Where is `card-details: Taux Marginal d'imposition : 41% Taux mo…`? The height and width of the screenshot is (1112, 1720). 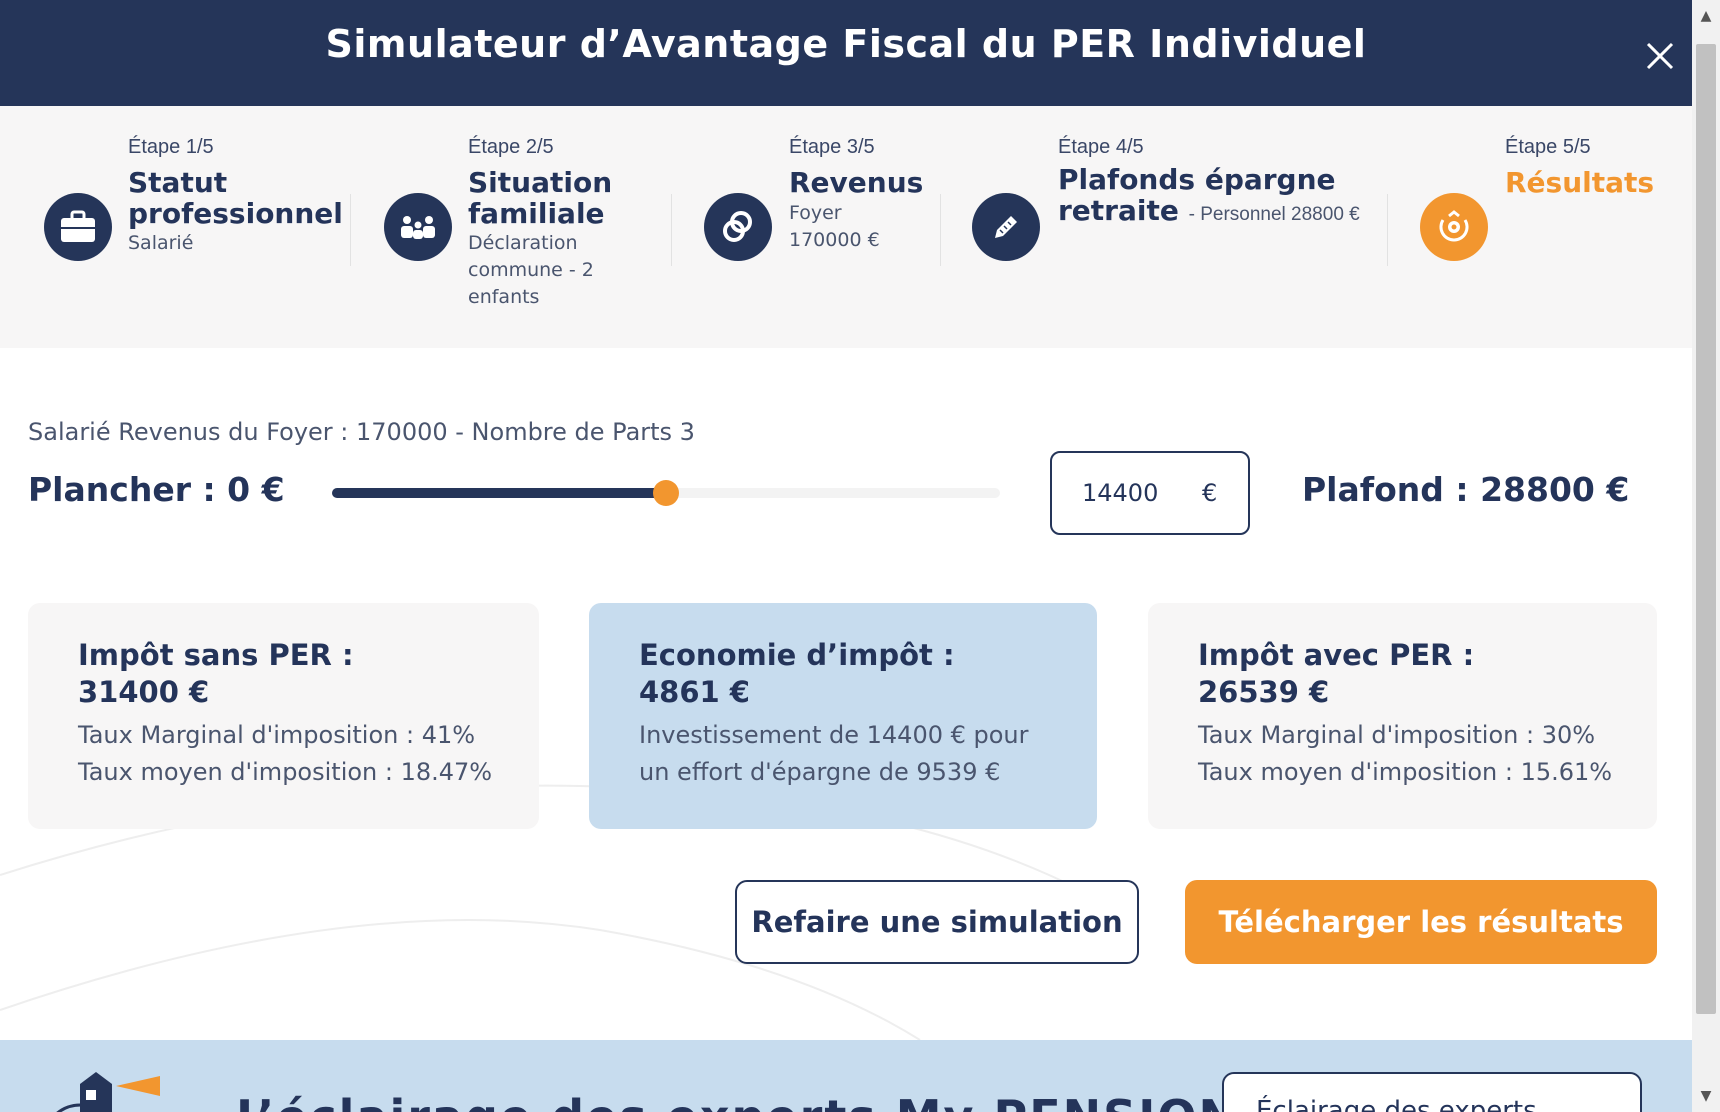
card-details: Taux Marginal d'imposition : 41% Taux mo… is located at coordinates (308, 754).